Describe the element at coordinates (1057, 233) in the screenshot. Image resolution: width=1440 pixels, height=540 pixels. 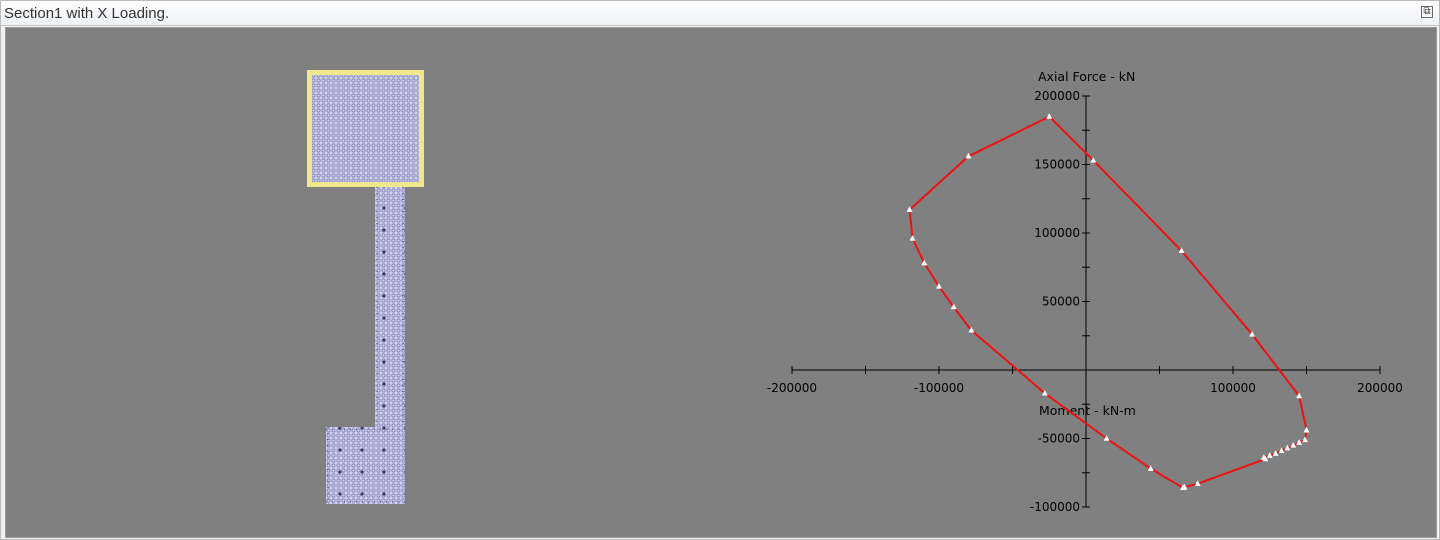
I see `y-tick-label: 100000` at that location.